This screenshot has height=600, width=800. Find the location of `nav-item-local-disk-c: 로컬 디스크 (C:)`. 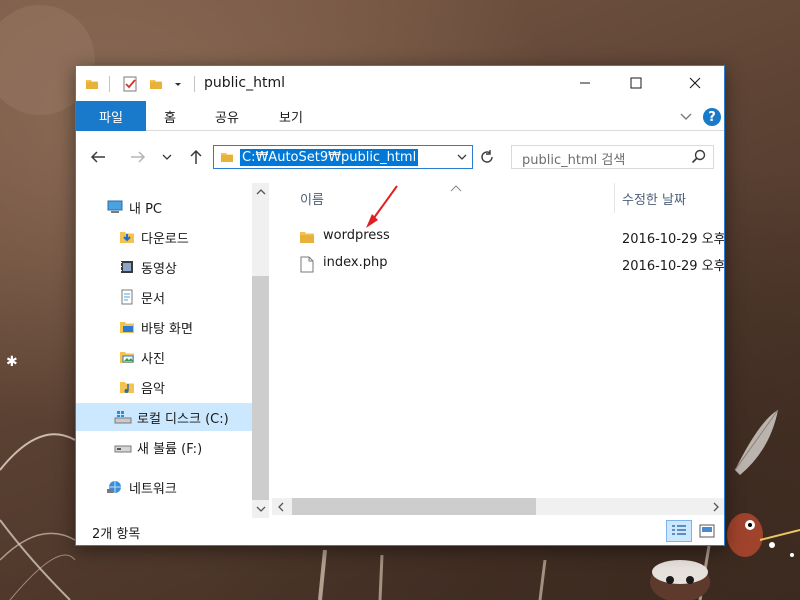

nav-item-local-disk-c: 로컬 디스크 (C:) is located at coordinates (164, 417).